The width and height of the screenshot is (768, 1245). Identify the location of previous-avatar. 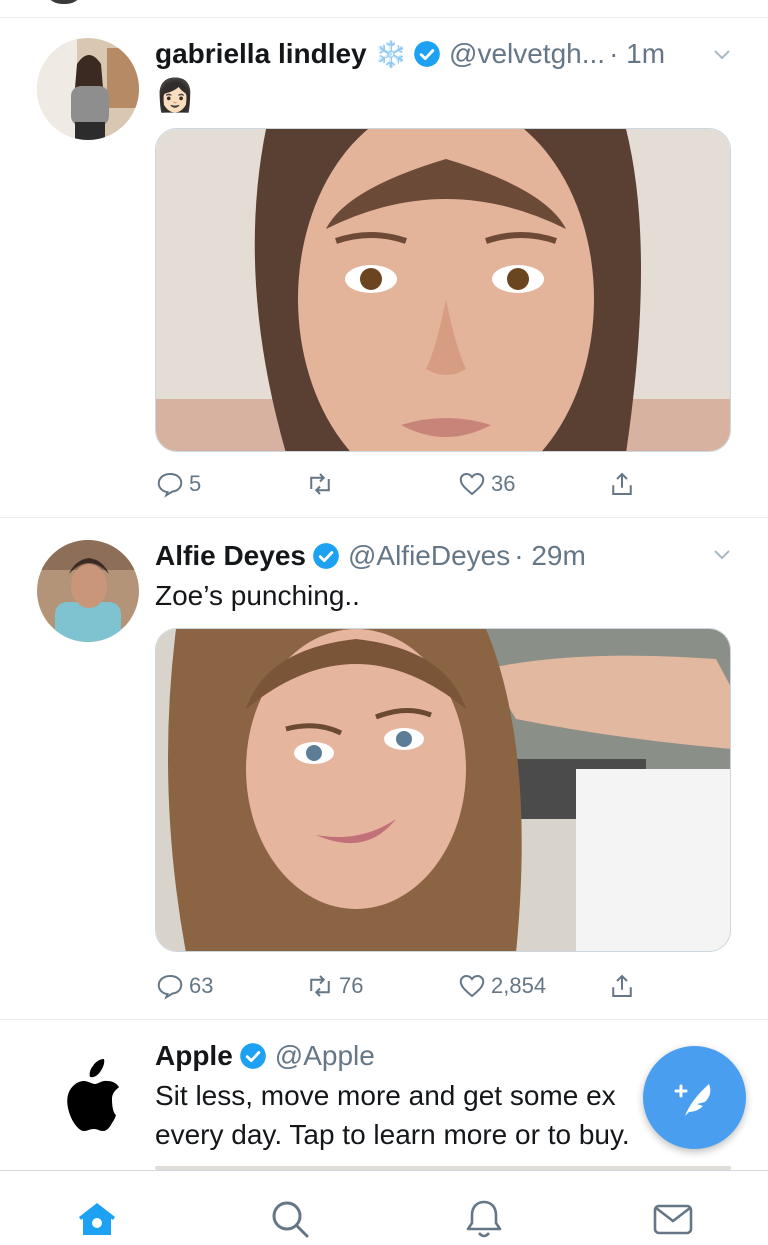
(64, 2).